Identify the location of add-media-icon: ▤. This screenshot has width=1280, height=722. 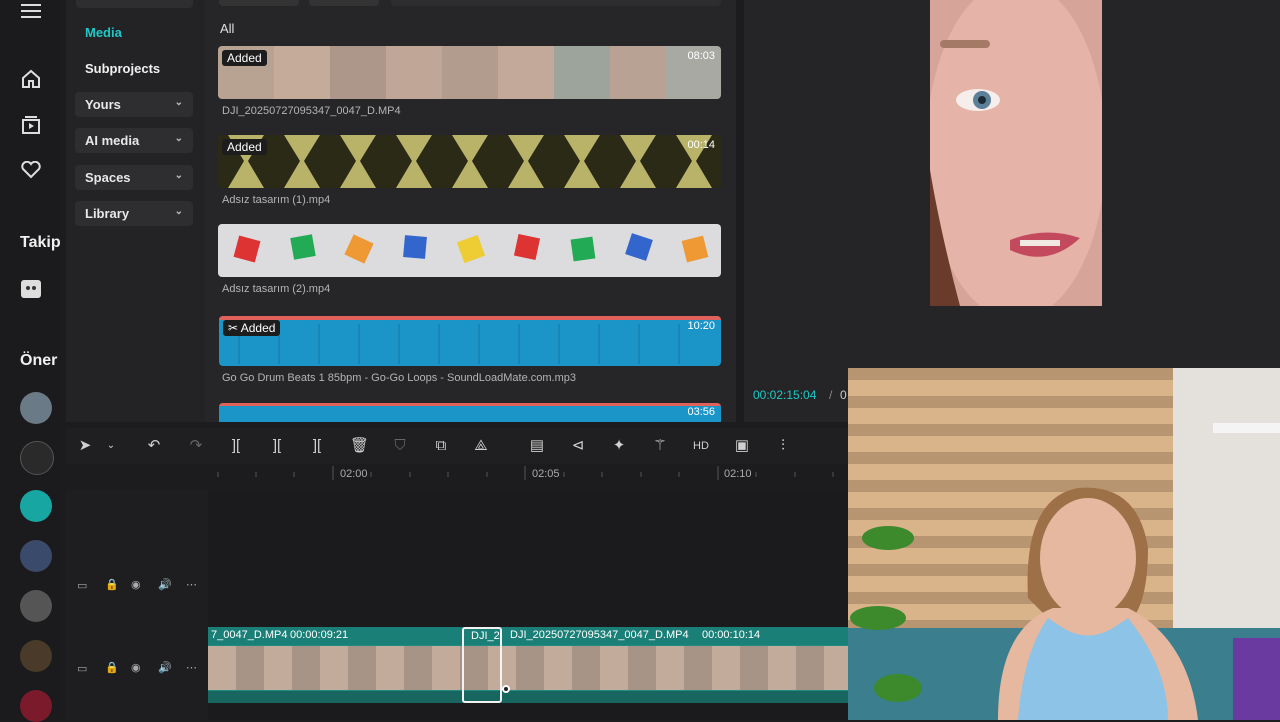
(537, 446).